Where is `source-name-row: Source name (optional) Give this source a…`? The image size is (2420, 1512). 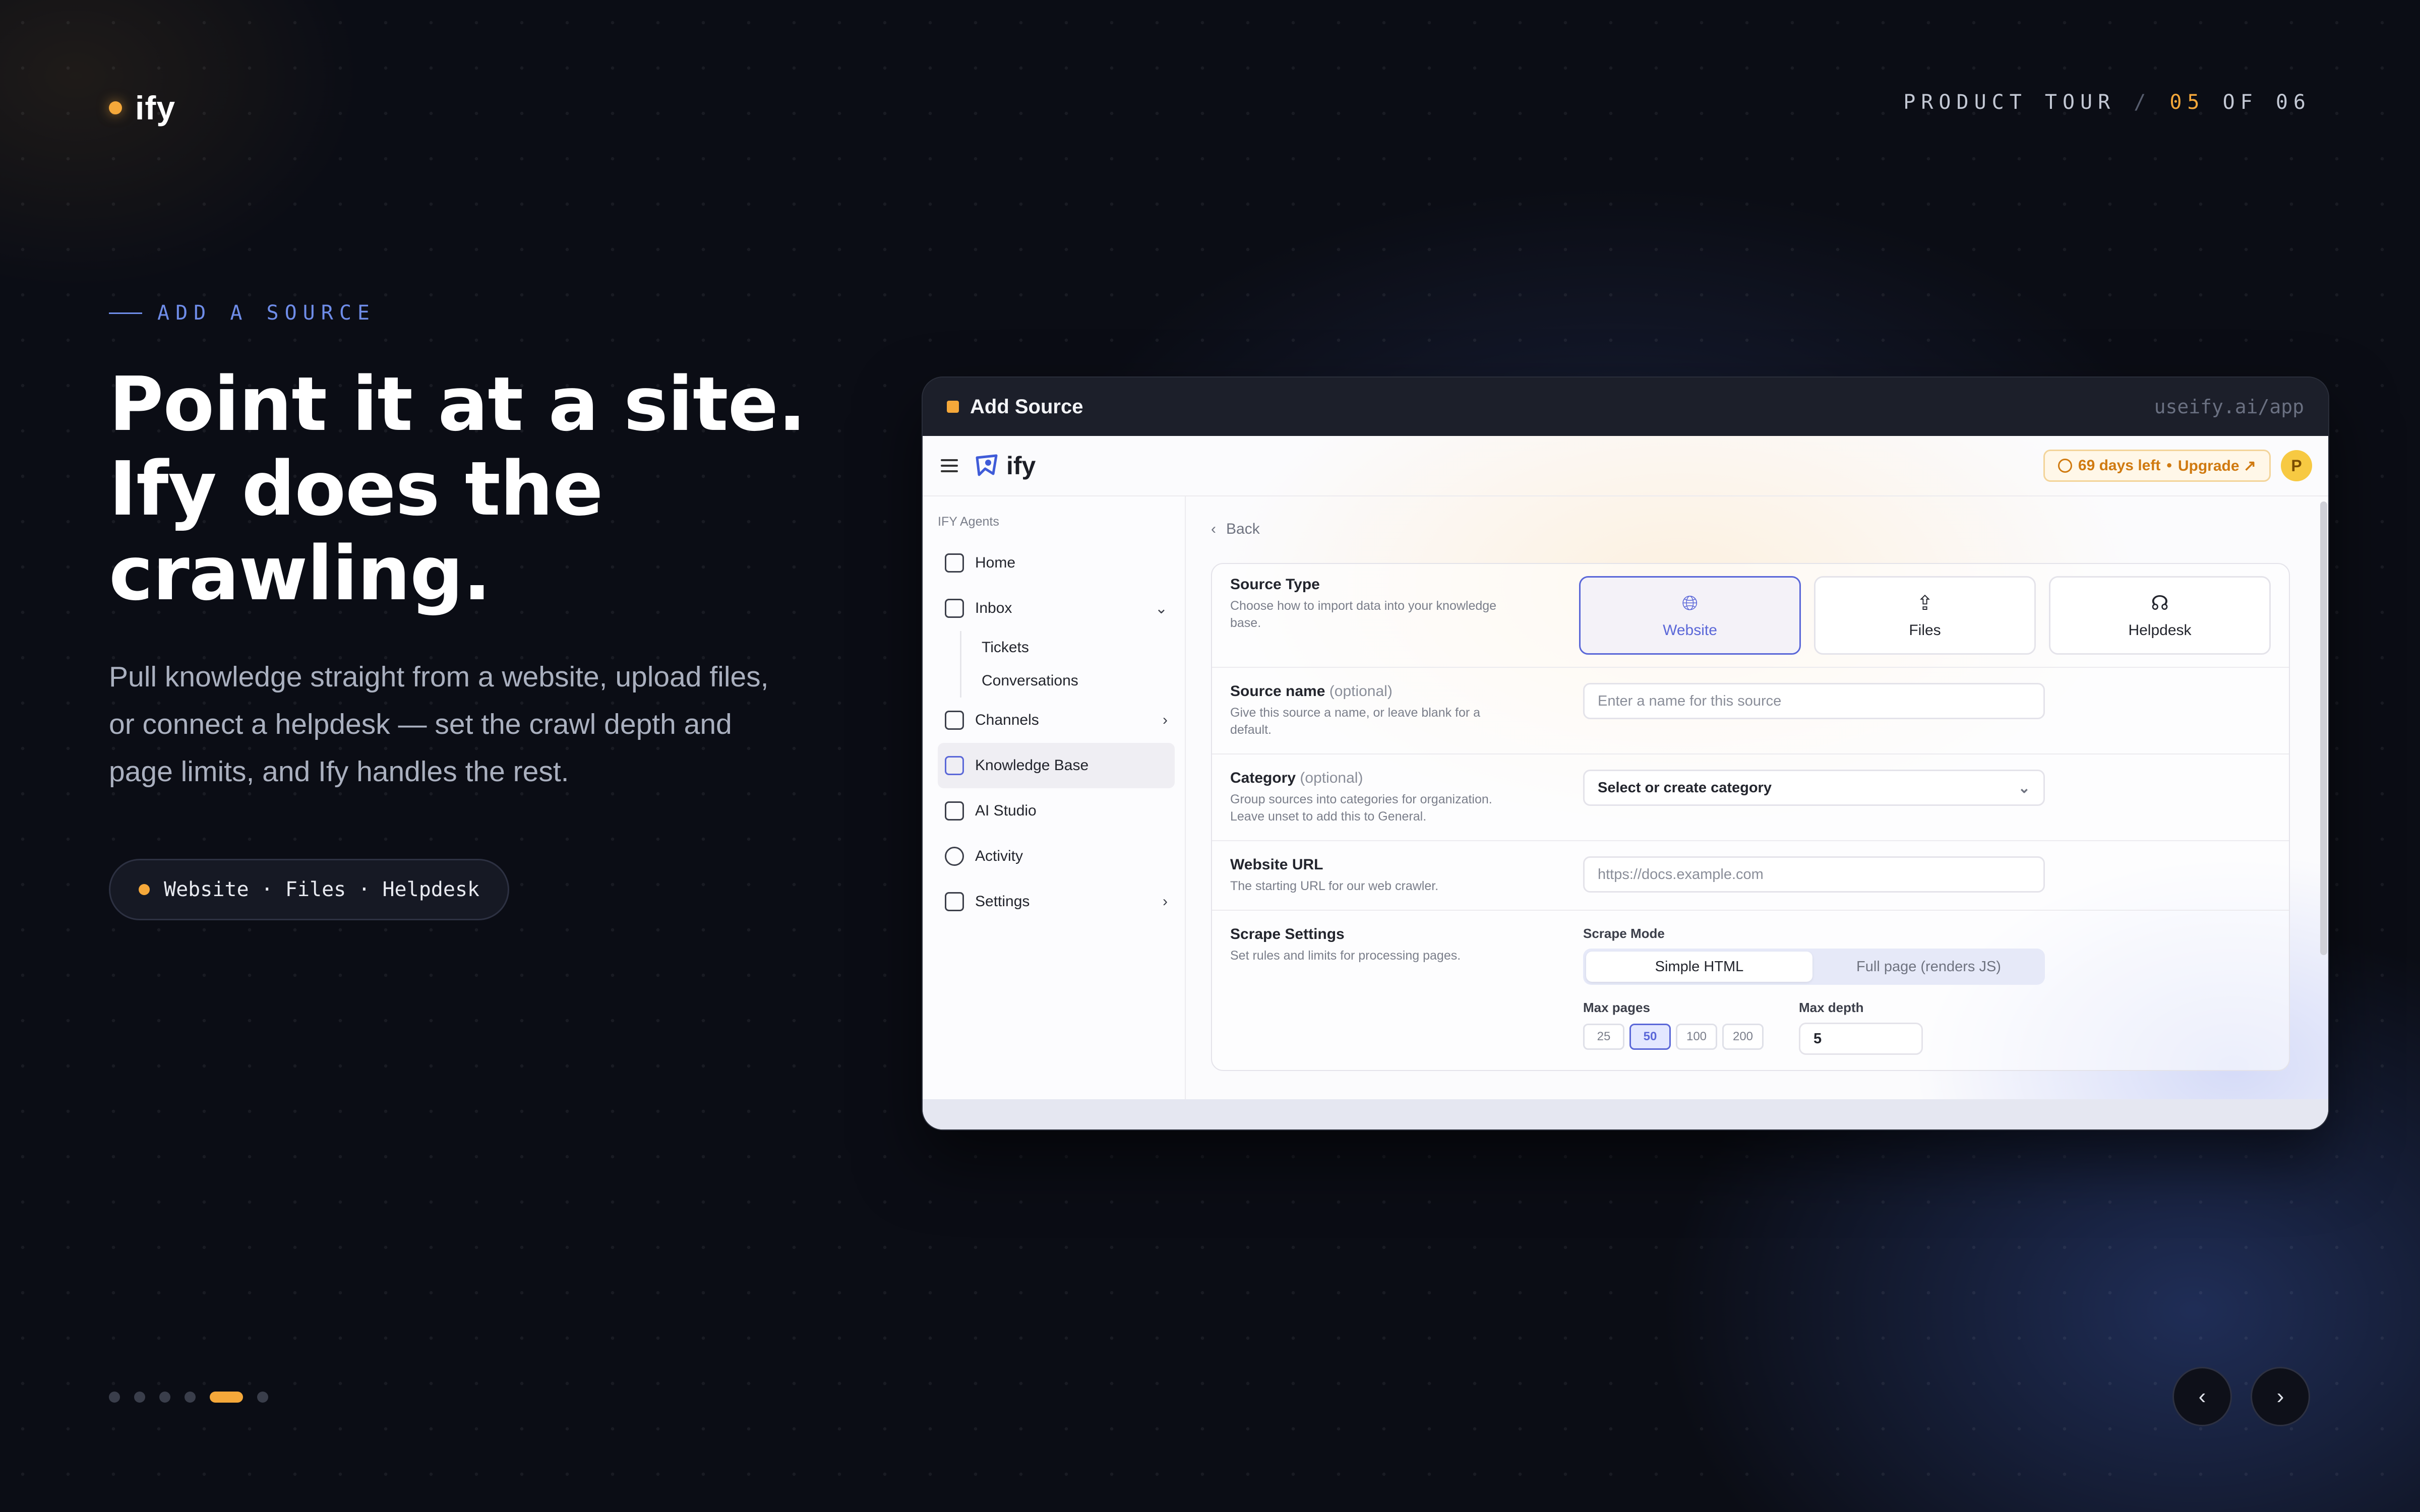
source-name-row: Source name (optional) Give this source a… is located at coordinates (1750, 711).